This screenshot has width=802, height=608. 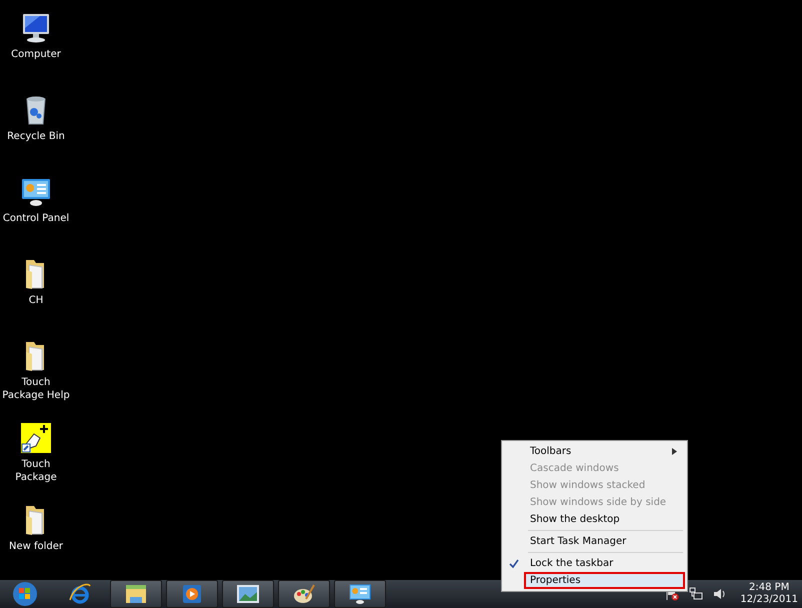 I want to click on palette-icon, so click(x=304, y=594).